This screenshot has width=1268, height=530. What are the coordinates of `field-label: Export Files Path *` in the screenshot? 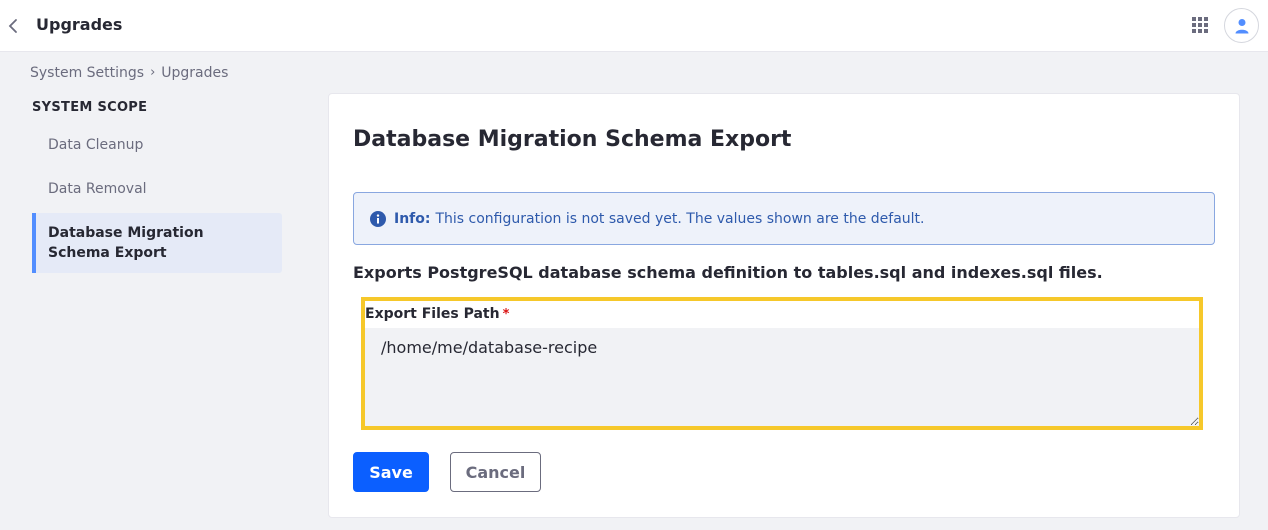 It's located at (437, 314).